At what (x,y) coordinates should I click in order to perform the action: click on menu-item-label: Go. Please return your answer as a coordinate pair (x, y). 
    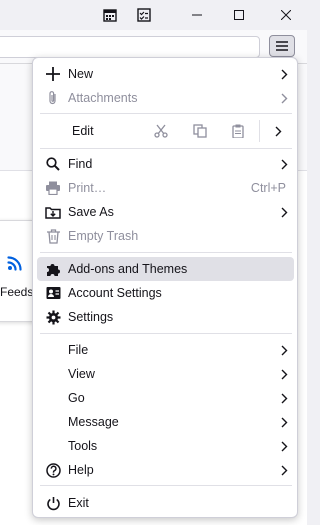
    Looking at the image, I should click on (76, 398).